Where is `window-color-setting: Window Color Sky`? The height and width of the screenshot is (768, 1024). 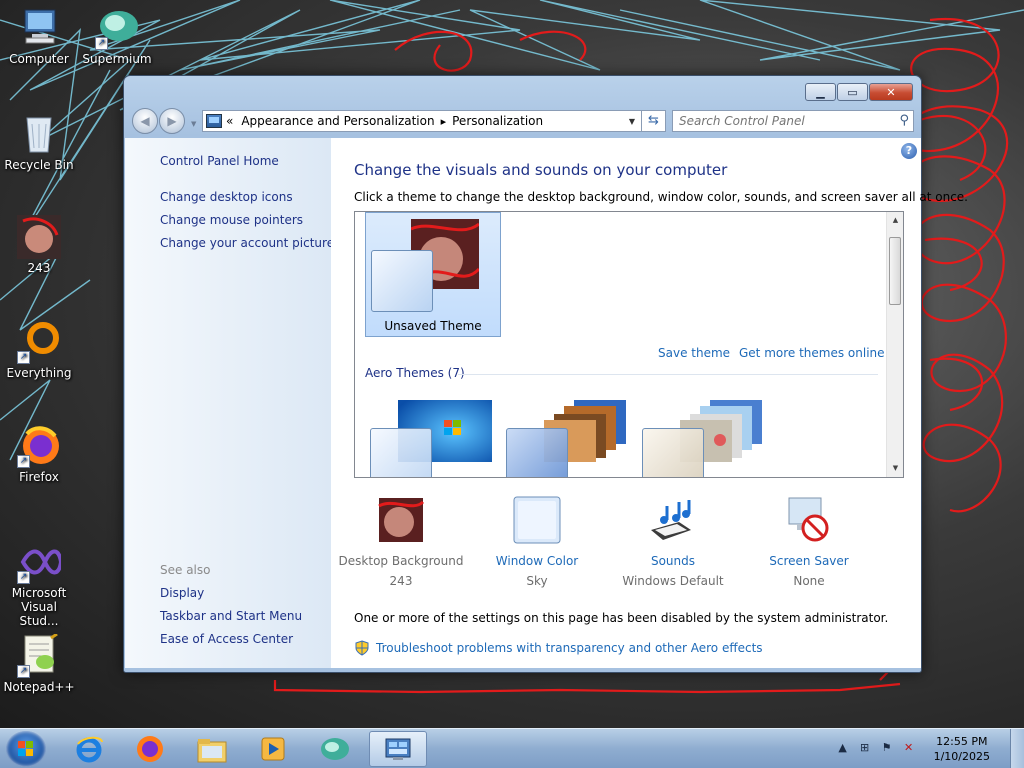
window-color-setting: Window Color Sky is located at coordinates (537, 542).